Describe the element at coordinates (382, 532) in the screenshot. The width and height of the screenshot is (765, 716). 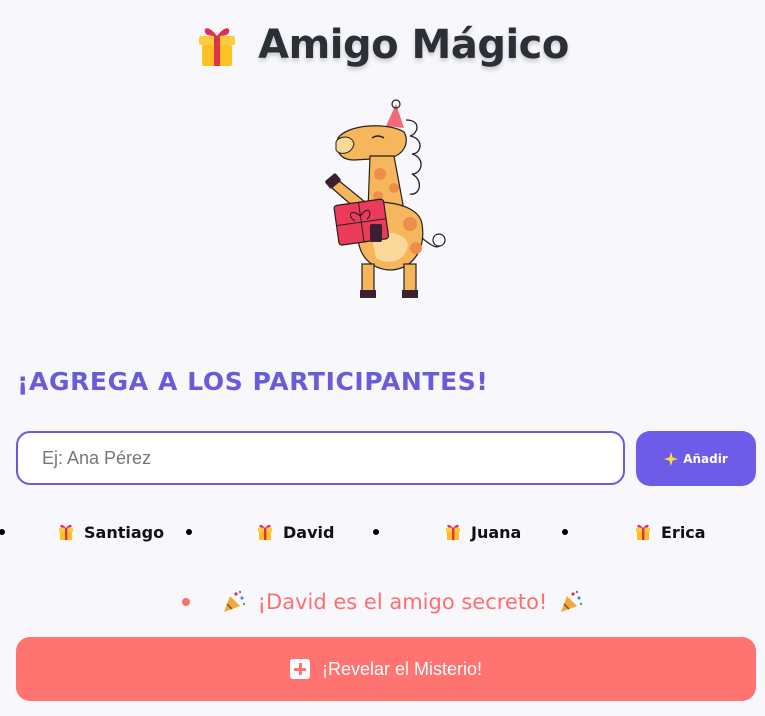
I see `participant-list: Santiago David Juana Erica` at that location.